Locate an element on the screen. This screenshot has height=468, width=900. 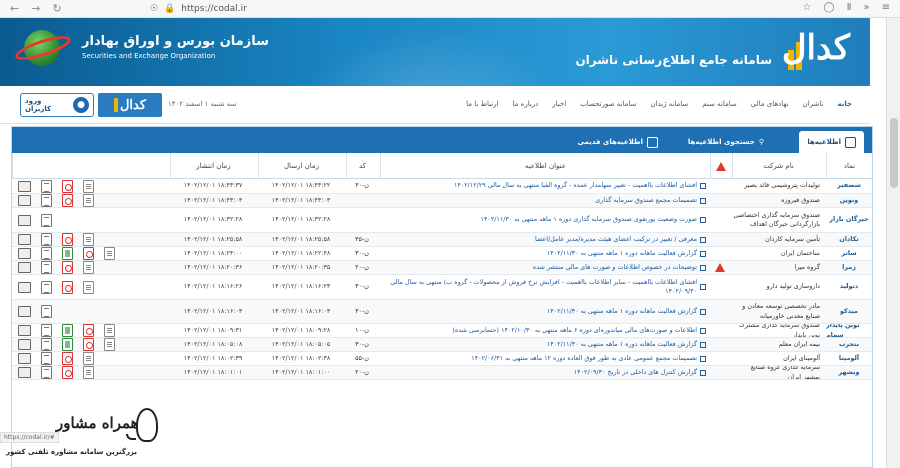
menu-item-zhidan: سامانه ژیدان is located at coordinates (669, 104).